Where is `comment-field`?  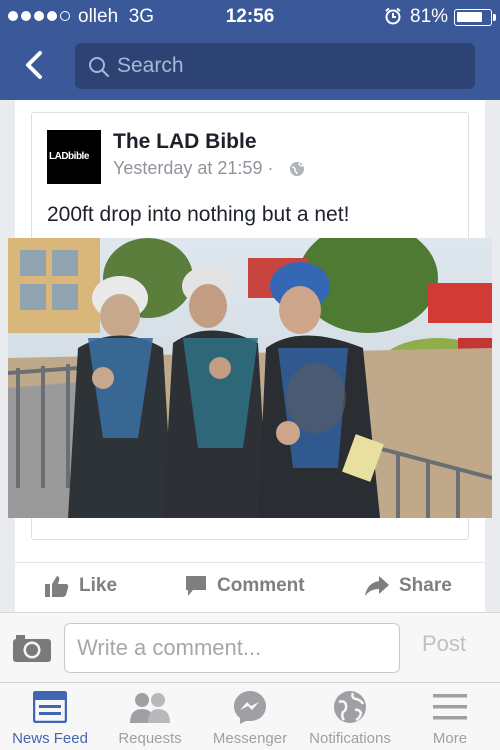
comment-field is located at coordinates (232, 648).